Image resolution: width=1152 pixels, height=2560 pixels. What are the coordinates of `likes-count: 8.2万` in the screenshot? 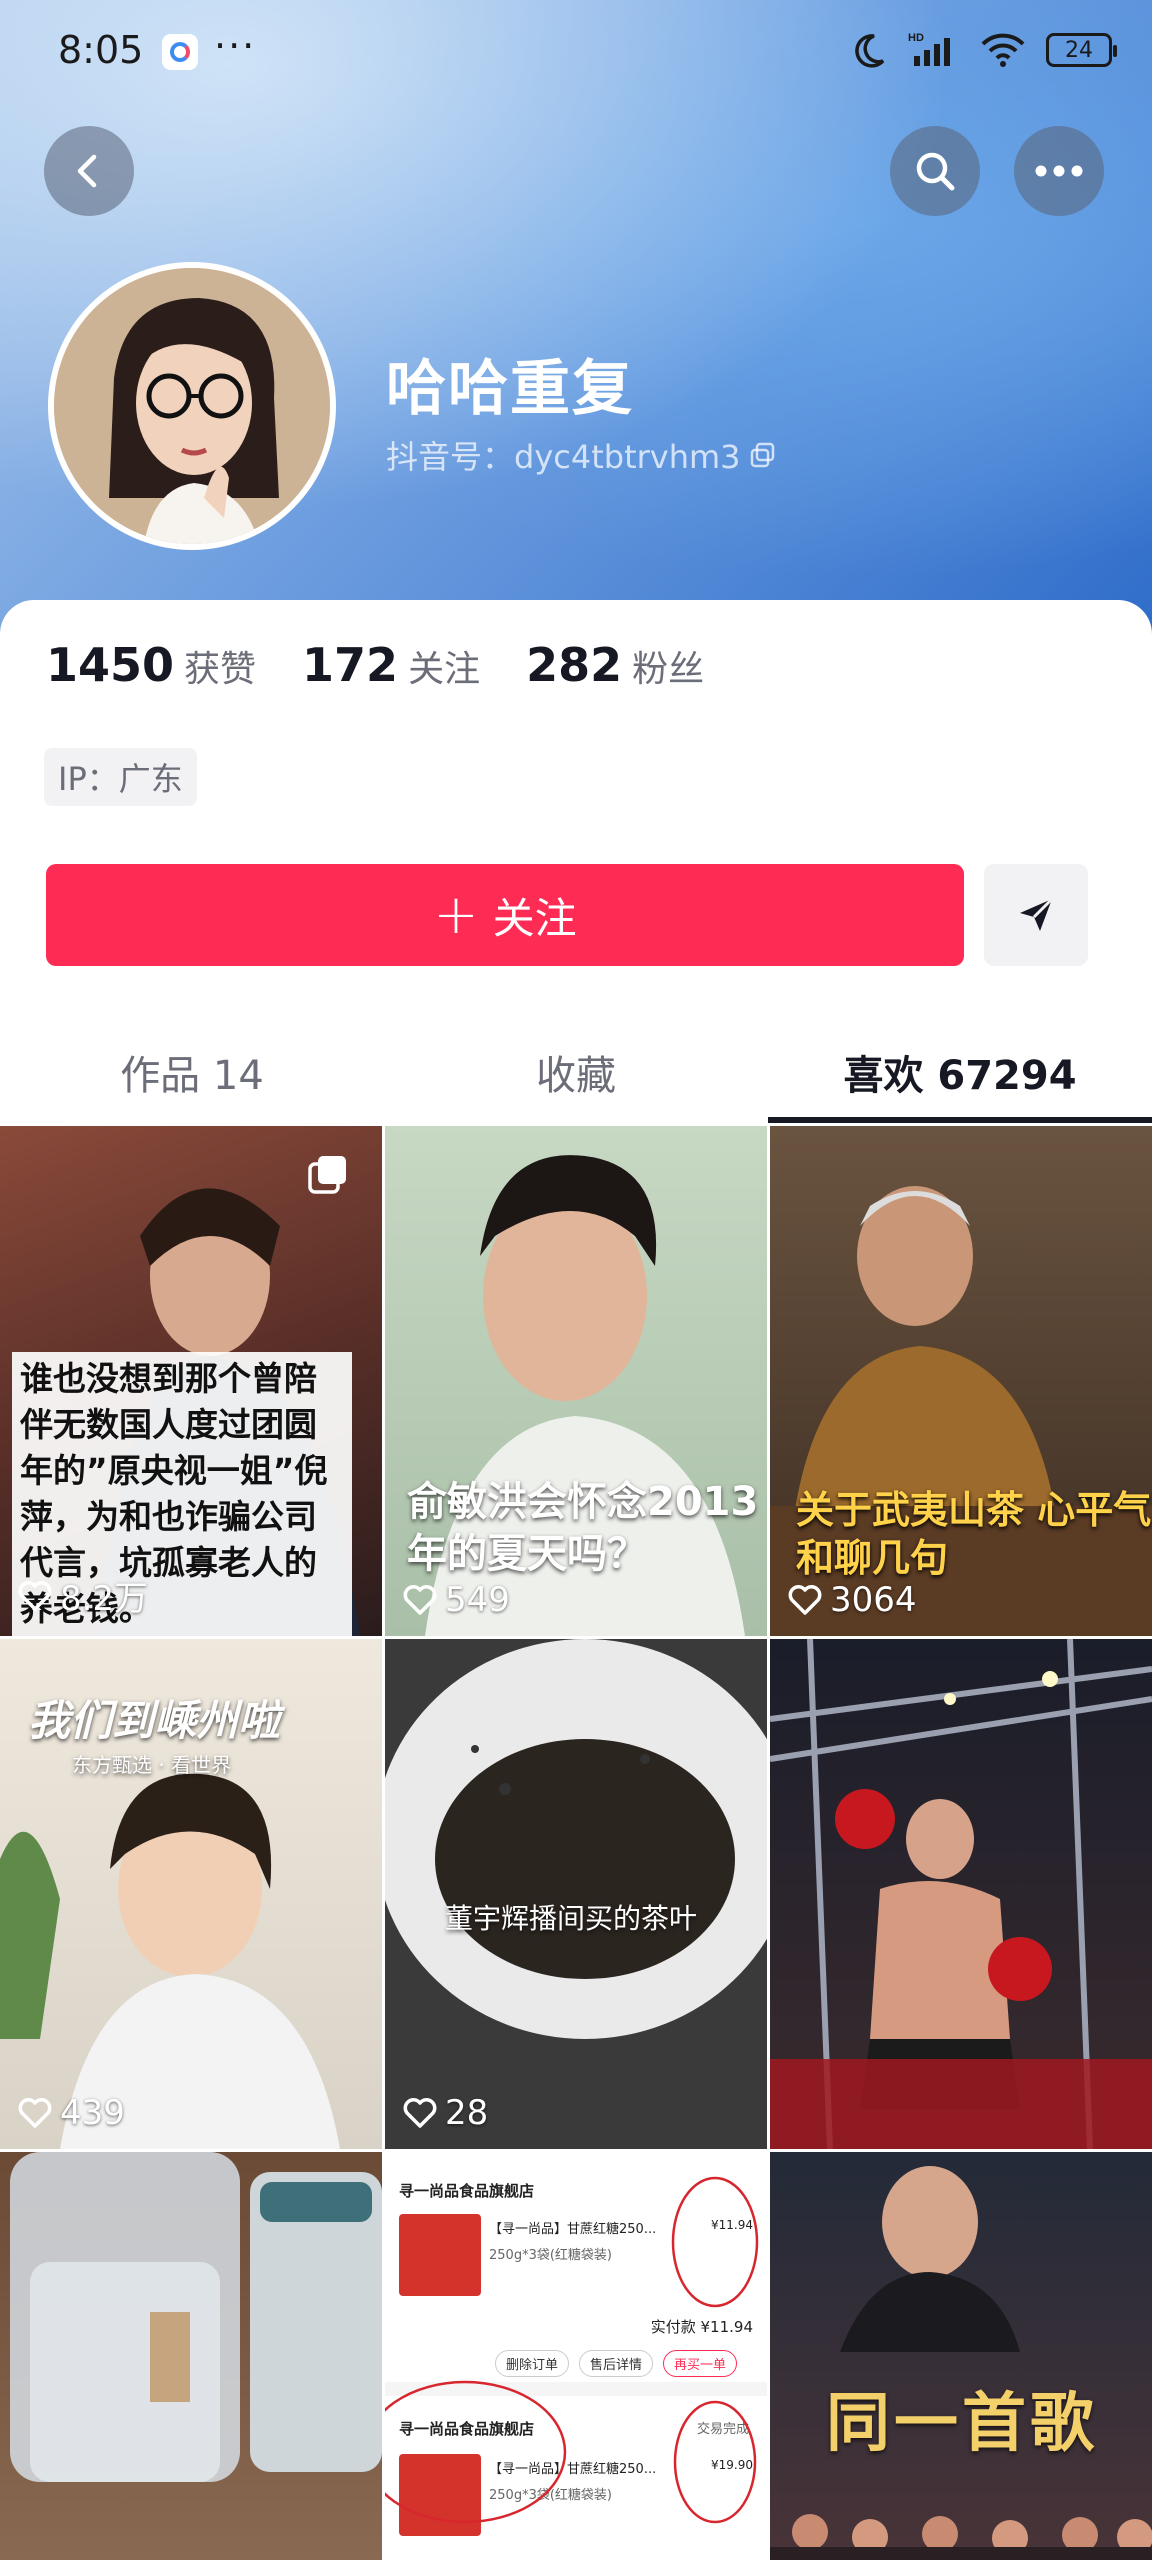 It's located at (104, 1599).